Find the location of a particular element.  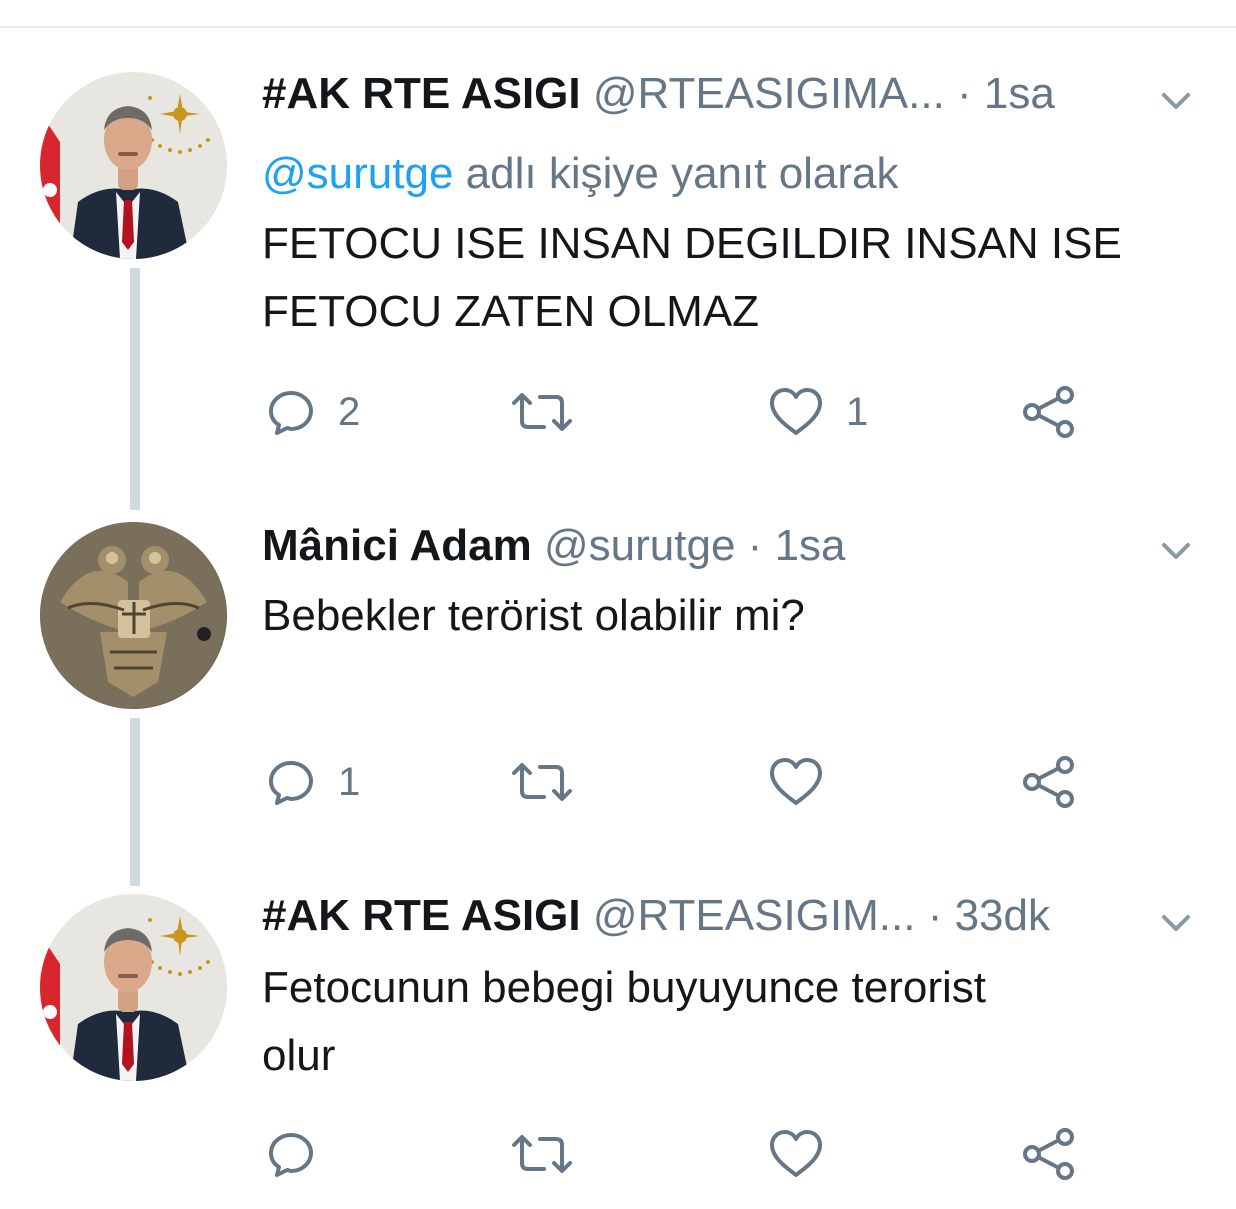

reply-button is located at coordinates (302, 1154).